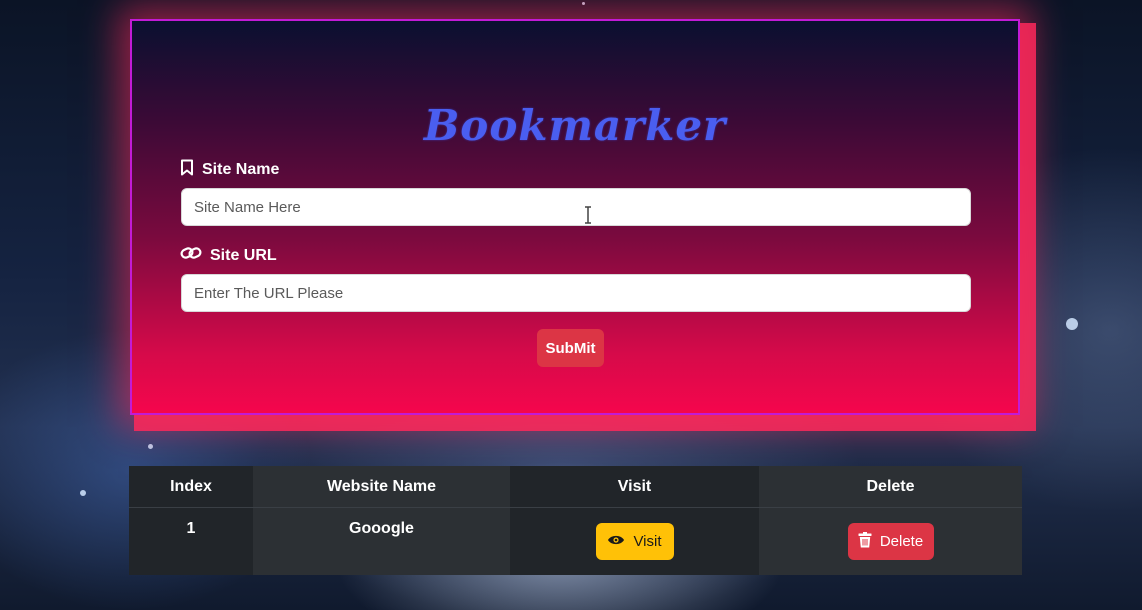 The height and width of the screenshot is (610, 1142). I want to click on eye-icon, so click(620, 541).